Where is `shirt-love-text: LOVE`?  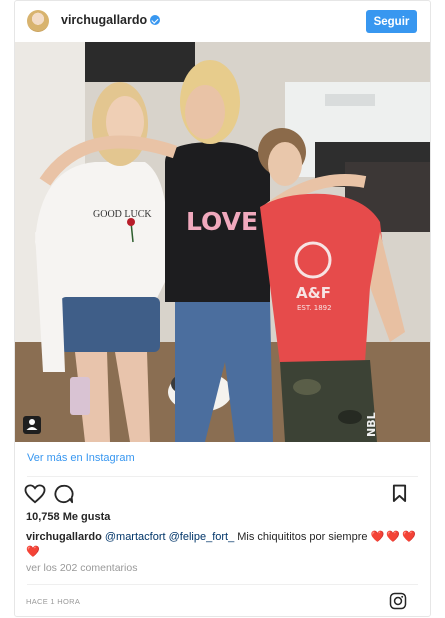 shirt-love-text: LOVE is located at coordinates (222, 221).